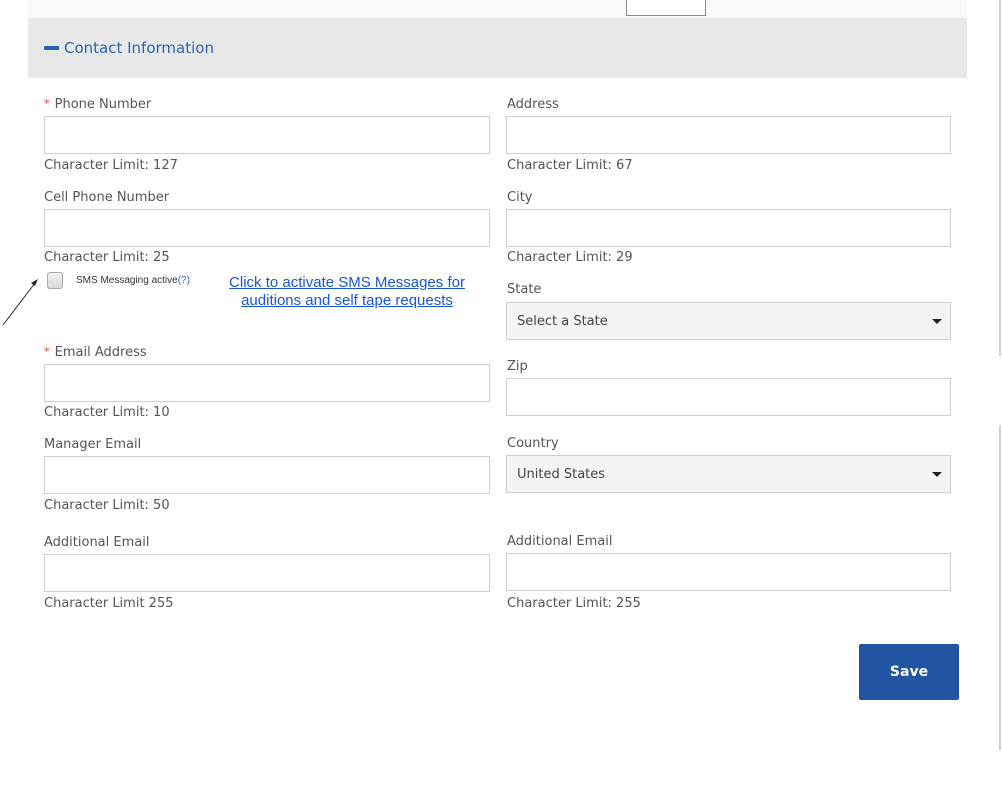  Describe the element at coordinates (93, 444) in the screenshot. I see `manager-email-label: Manager Email` at that location.